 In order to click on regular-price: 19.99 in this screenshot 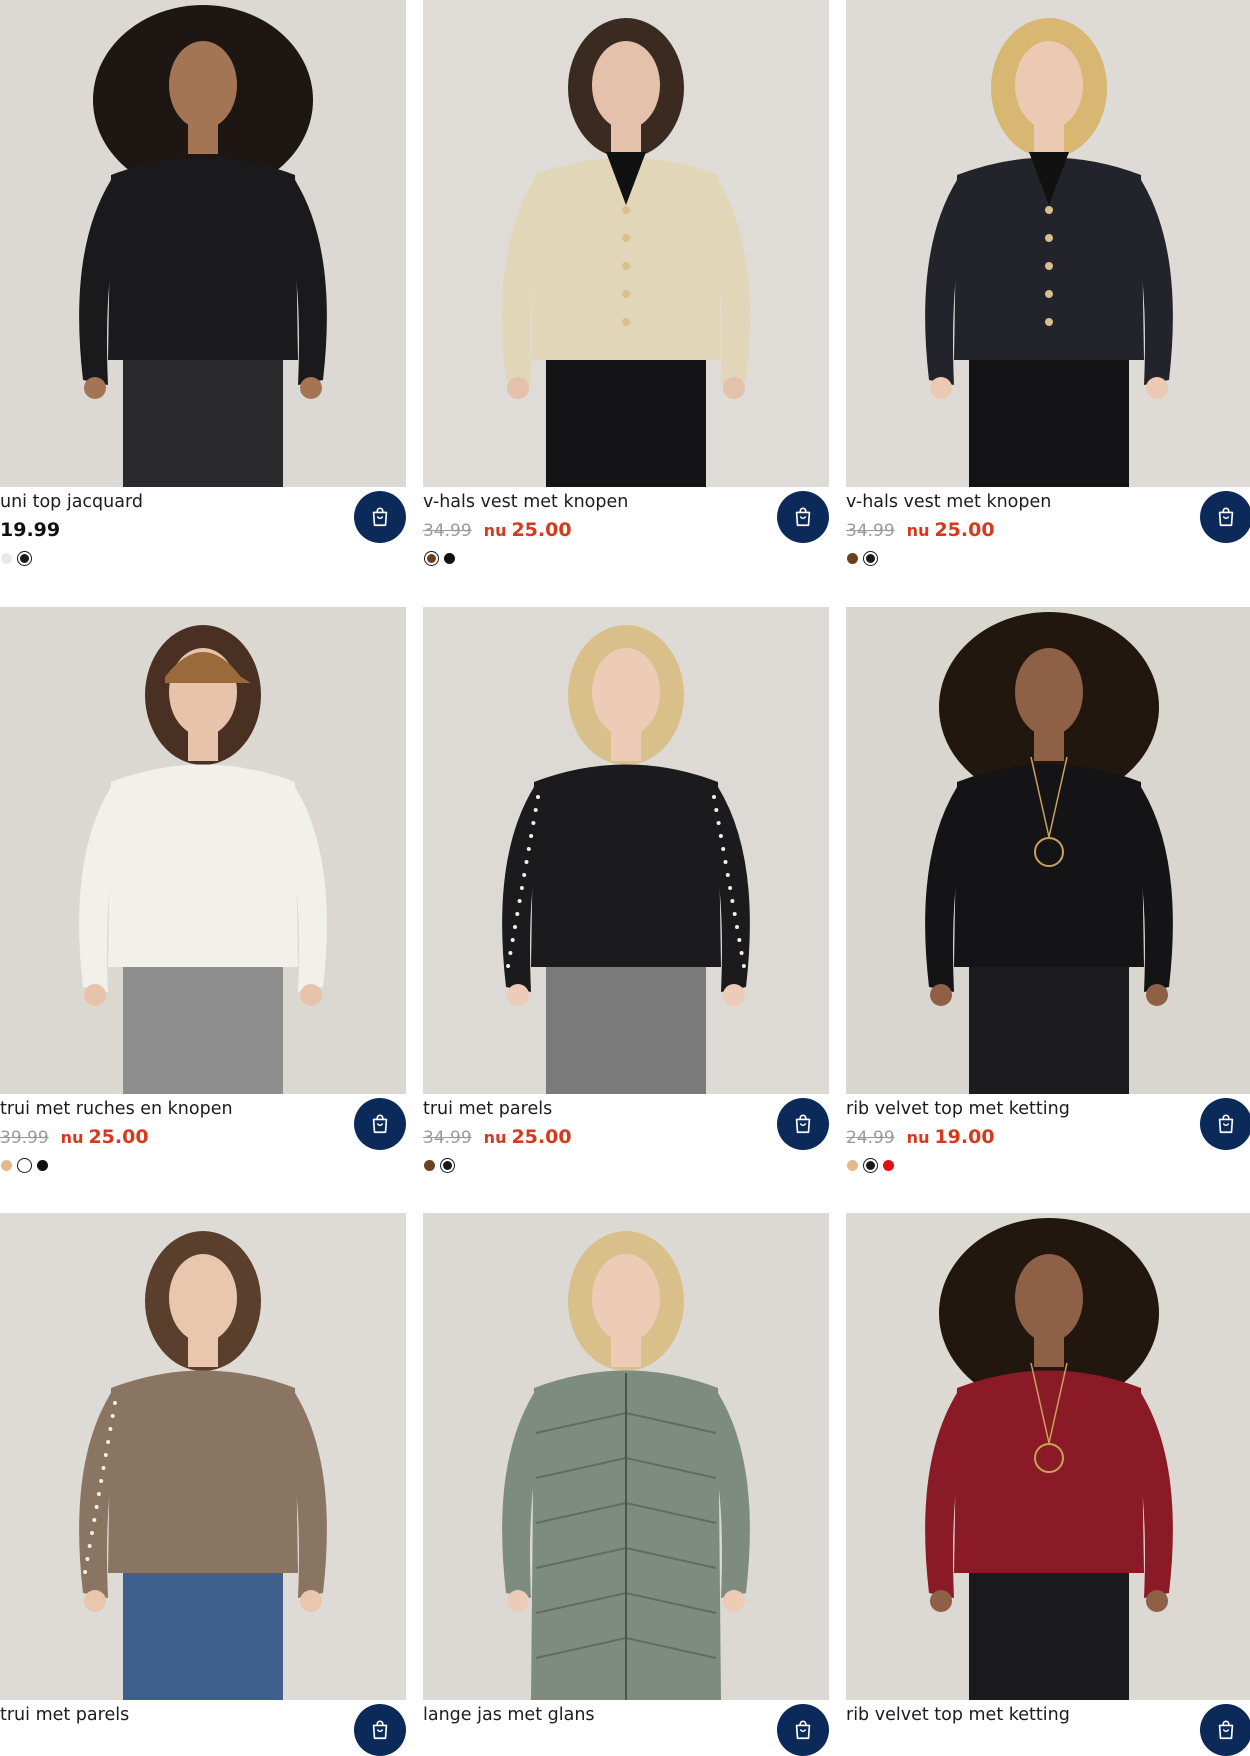, I will do `click(30, 530)`.